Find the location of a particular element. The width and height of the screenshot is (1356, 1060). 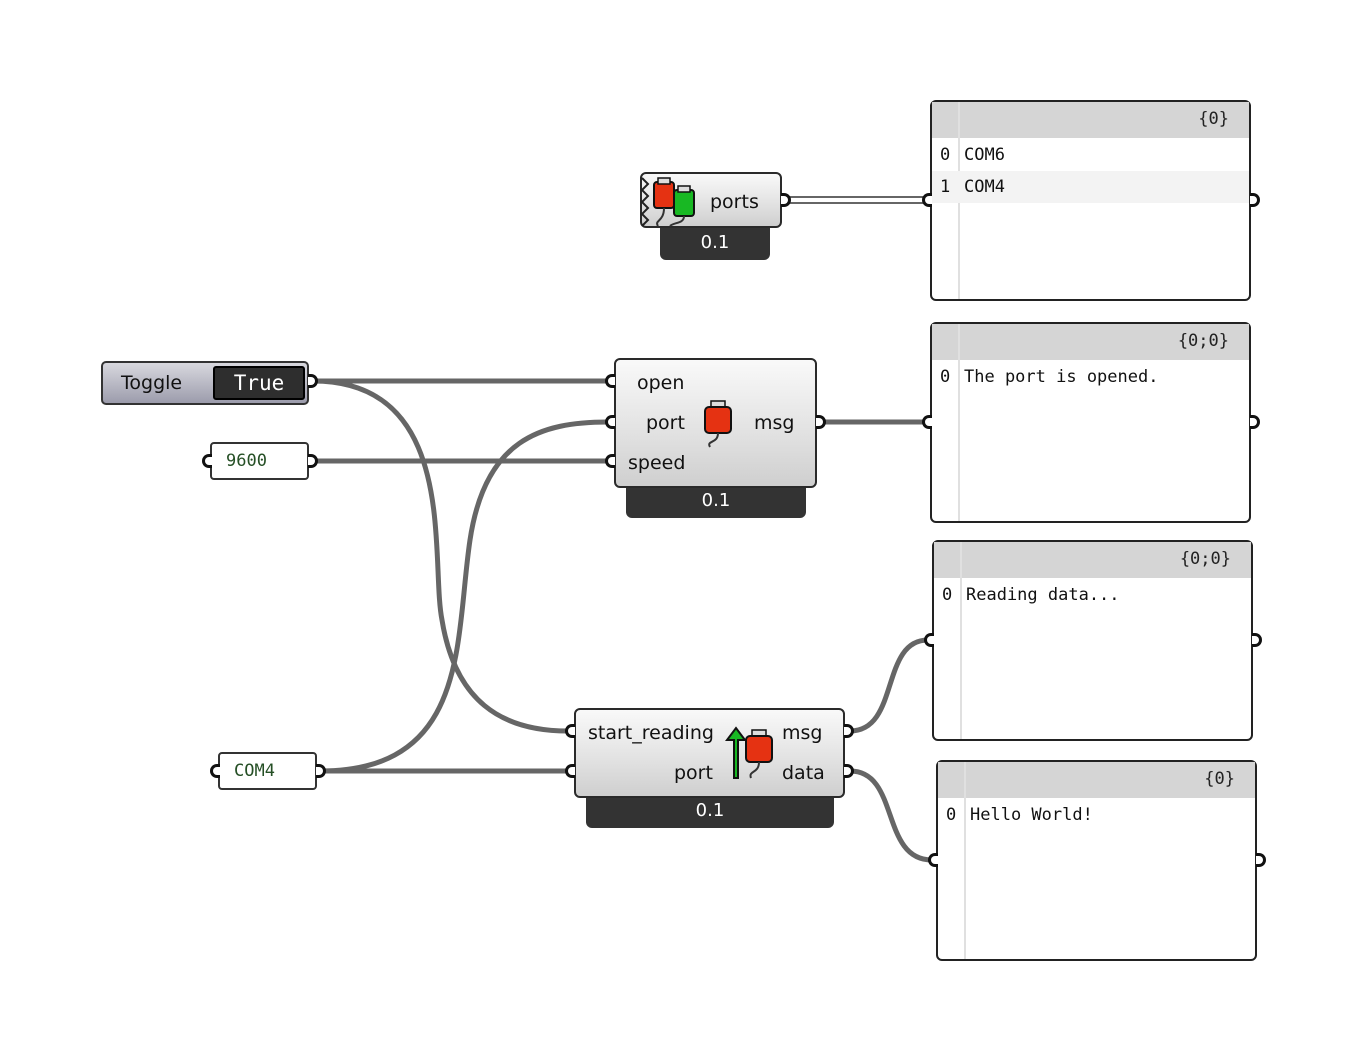

open-output-msg: msg is located at coordinates (774, 423).